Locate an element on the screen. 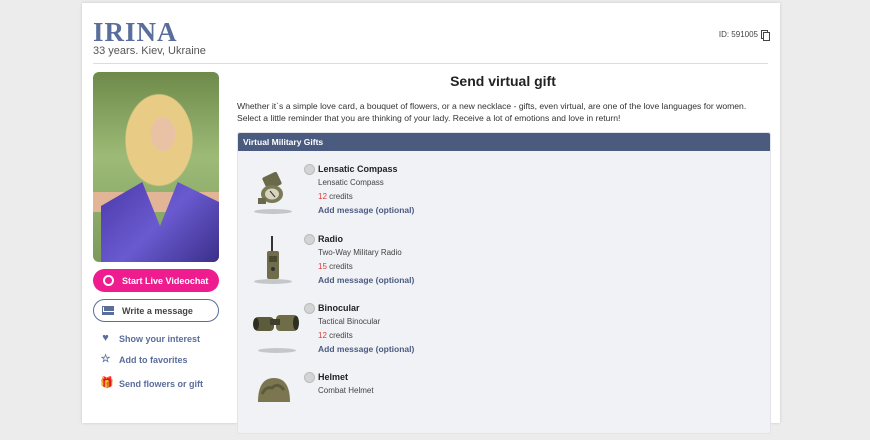 Image resolution: width=870 pixels, height=440 pixels. photo-dress is located at coordinates (160, 222).